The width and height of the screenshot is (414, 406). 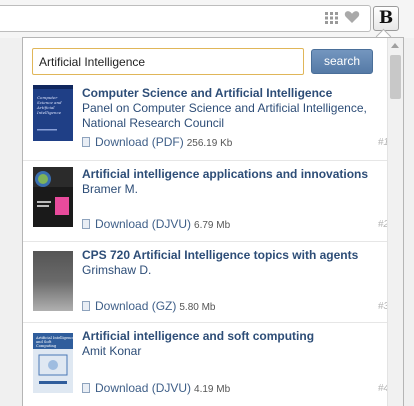 I want to click on file-size: 6.79 Mb, so click(x=212, y=225).